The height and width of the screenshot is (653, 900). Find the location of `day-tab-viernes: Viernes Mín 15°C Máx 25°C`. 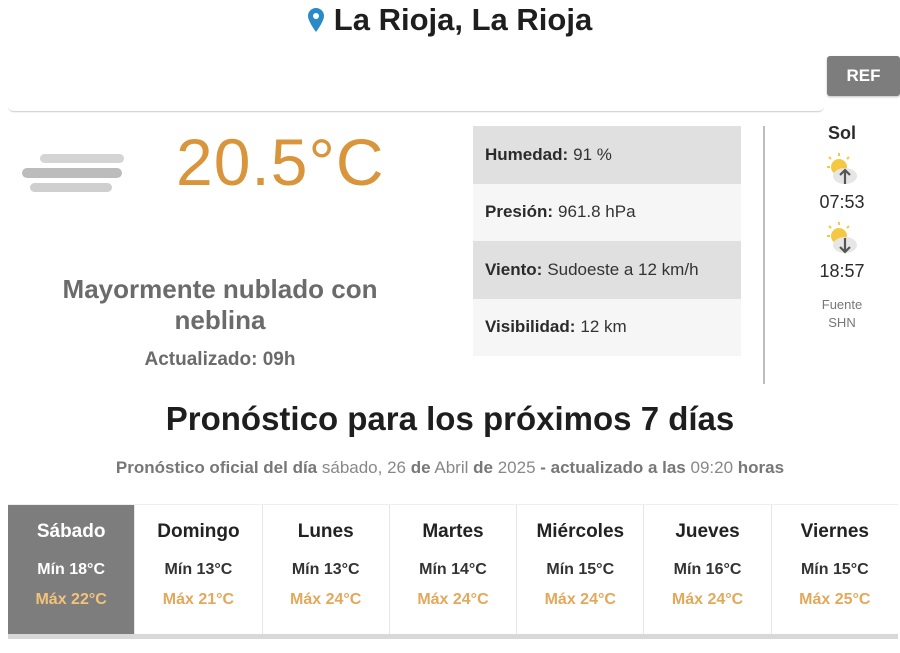

day-tab-viernes: Viernes Mín 15°C Máx 25°C is located at coordinates (834, 569).